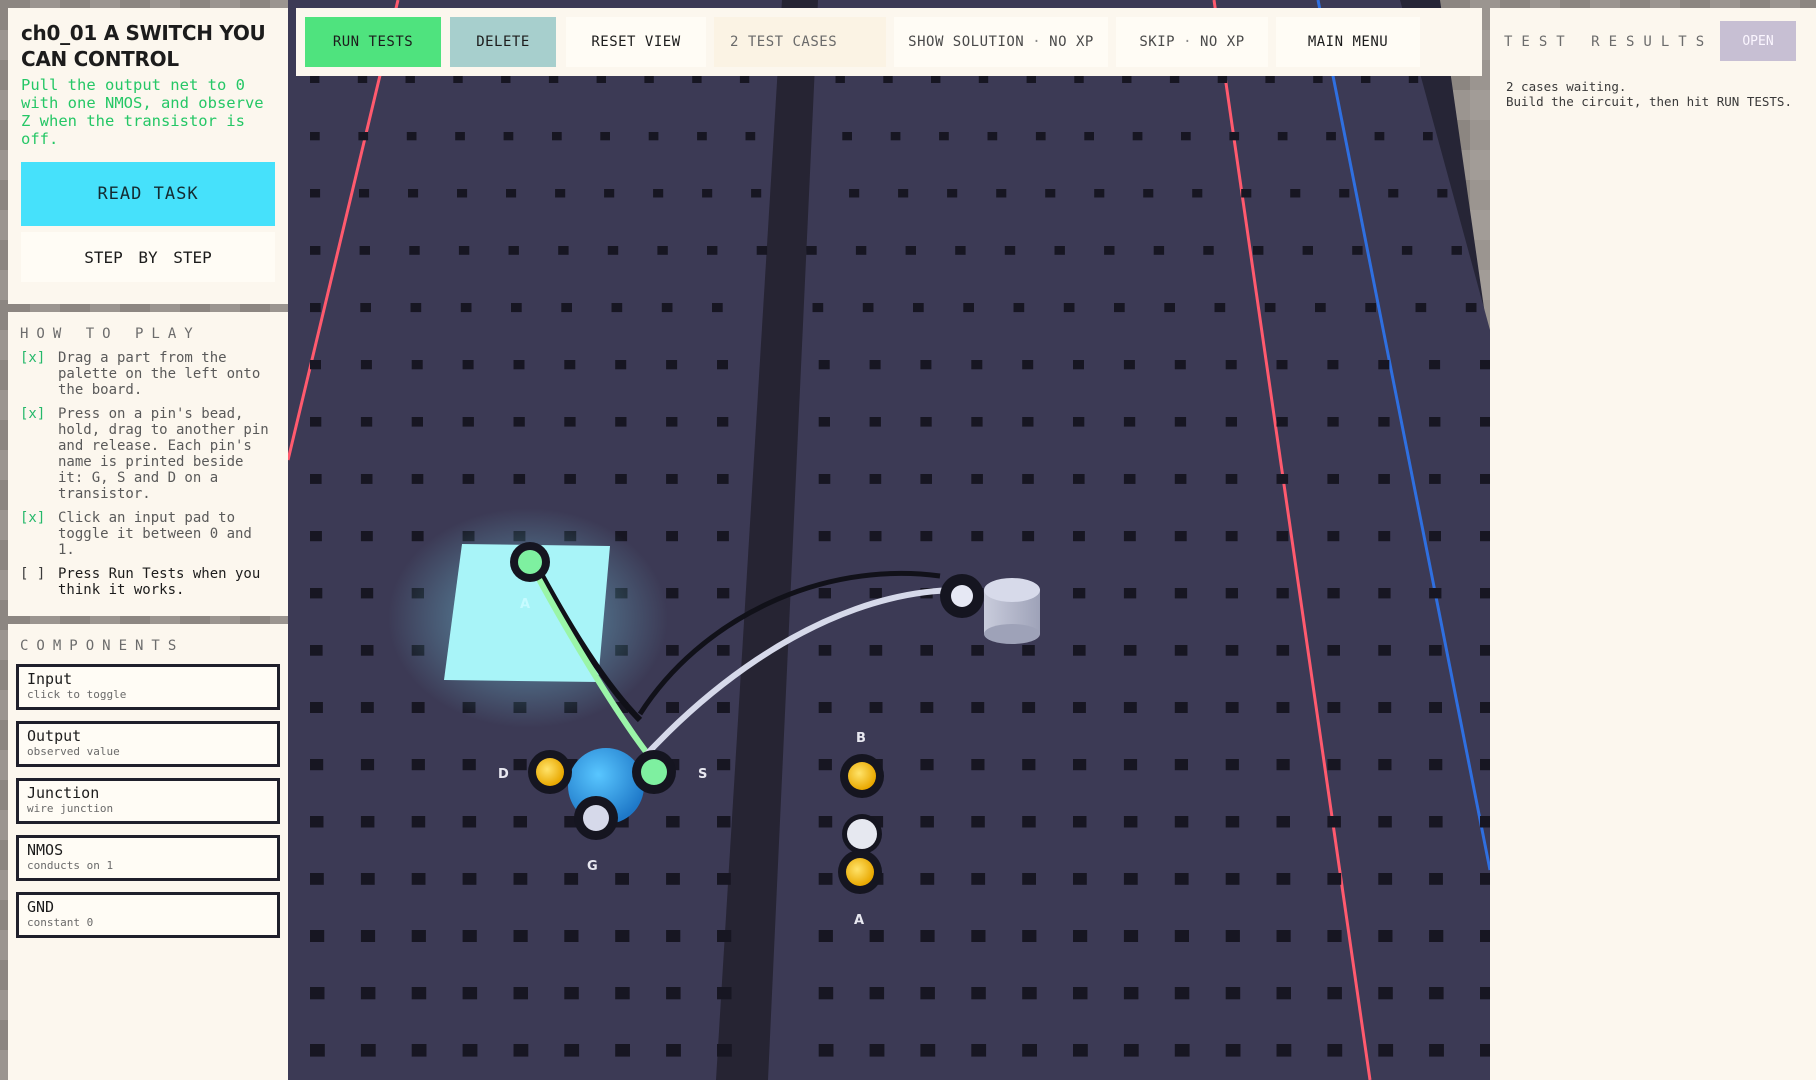 Image resolution: width=1816 pixels, height=1080 pixels. What do you see at coordinates (530, 562) in the screenshot?
I see `input-pad-bead` at bounding box center [530, 562].